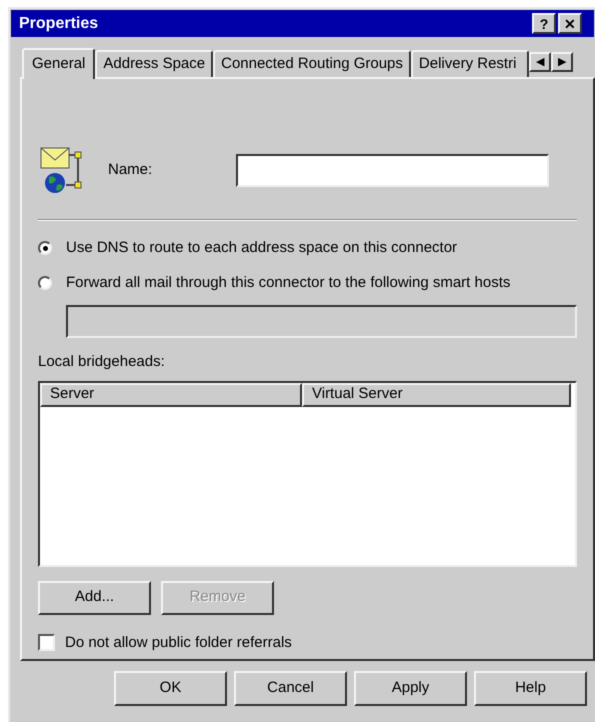 The image size is (595, 722). I want to click on ok-button: OK, so click(170, 688).